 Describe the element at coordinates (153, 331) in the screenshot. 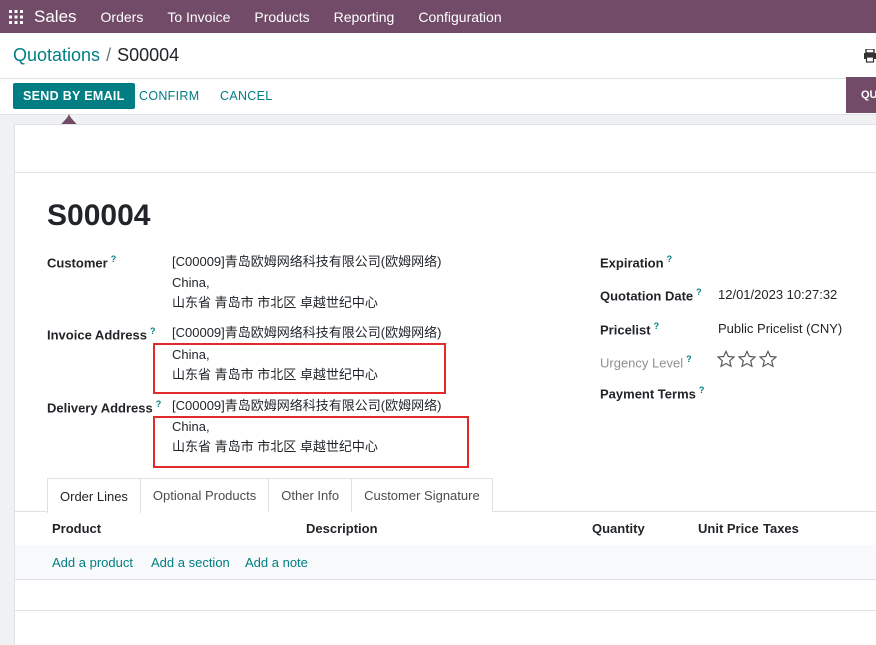

I see `invoice-address-help-icon: ?` at that location.